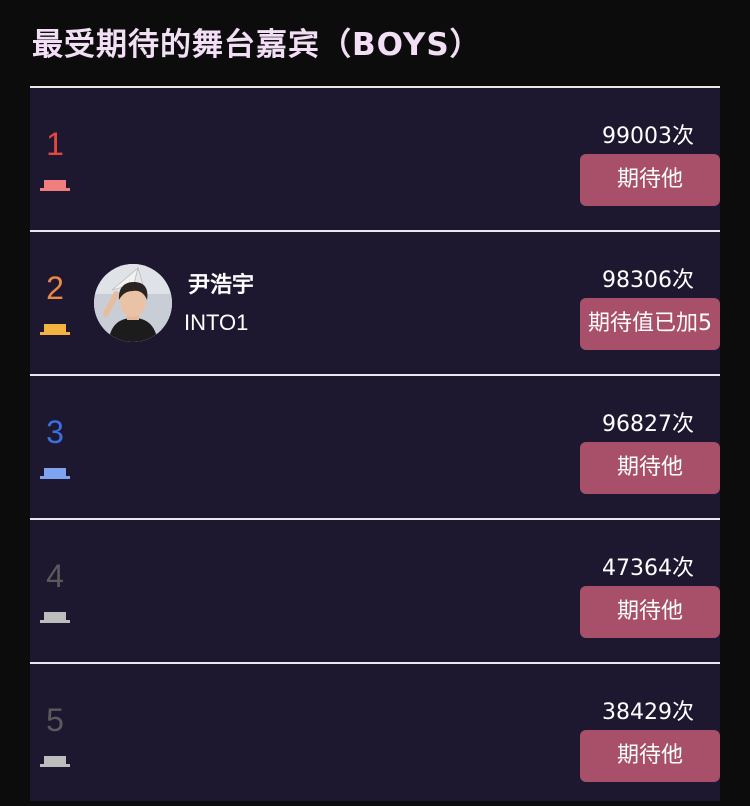 The height and width of the screenshot is (806, 750). Describe the element at coordinates (55, 288) in the screenshot. I see `rank-number: 2` at that location.